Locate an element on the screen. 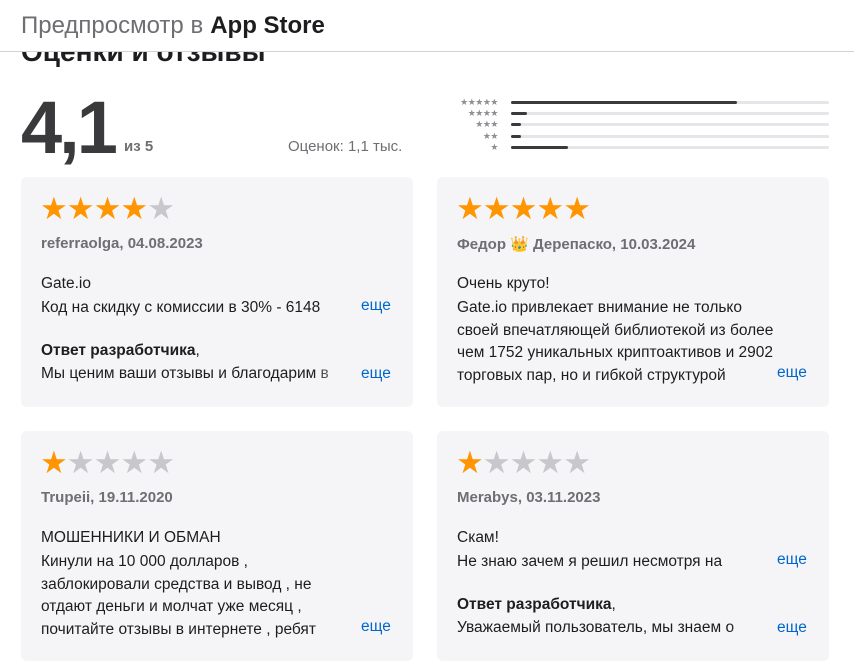 This screenshot has width=854, height=667. review-line: почитайте отзывы в интернете , ребят is located at coordinates (178, 629).